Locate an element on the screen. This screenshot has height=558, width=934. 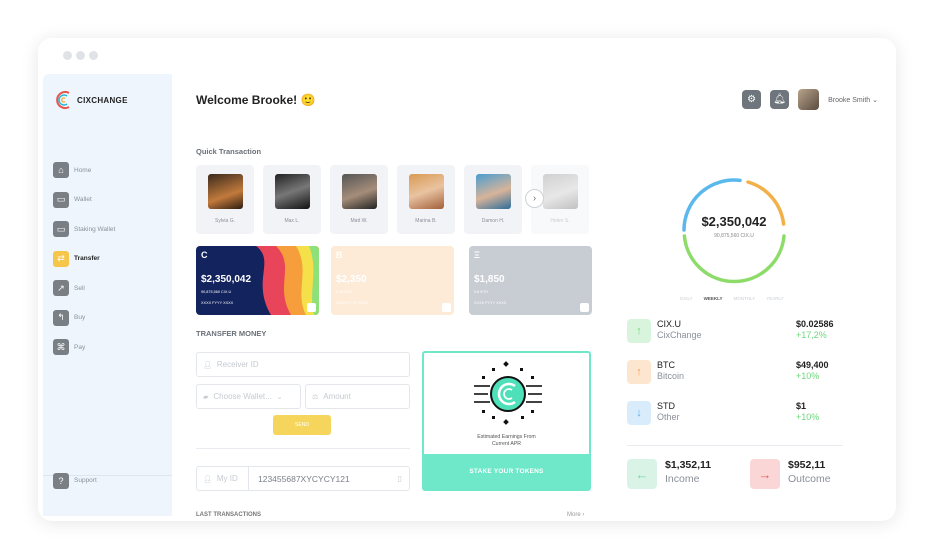
outcome-amount: $952,11 is located at coordinates (807, 465).